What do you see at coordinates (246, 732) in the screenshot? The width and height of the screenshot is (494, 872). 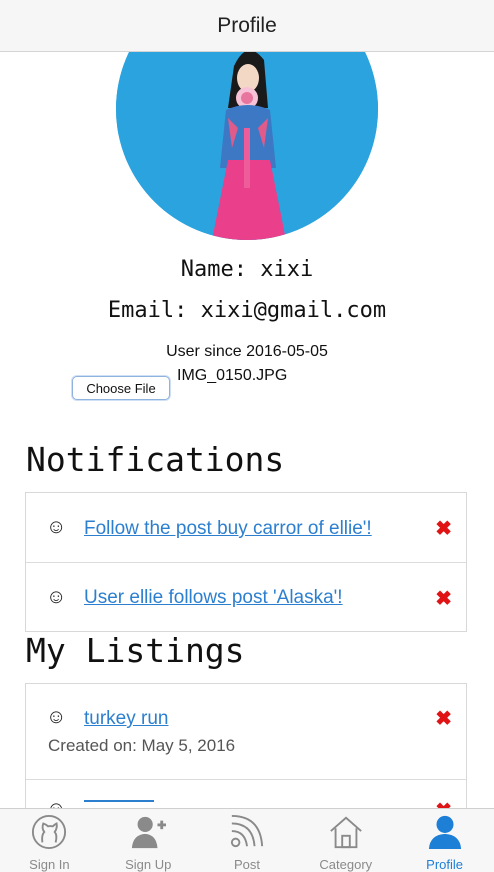 I see `listing-item: ☺ turkey run ✖ Created on: May 5, 2016` at bounding box center [246, 732].